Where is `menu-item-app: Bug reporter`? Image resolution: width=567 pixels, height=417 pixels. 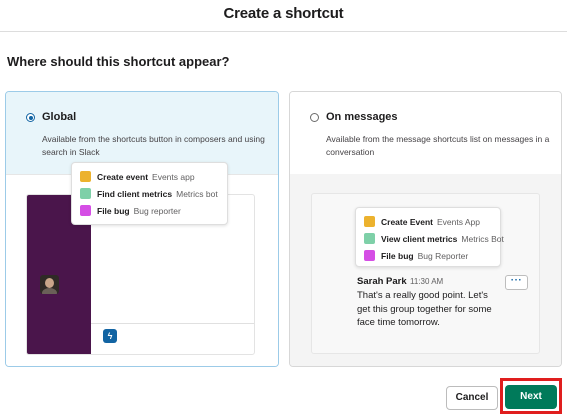 menu-item-app: Bug reporter is located at coordinates (157, 210).